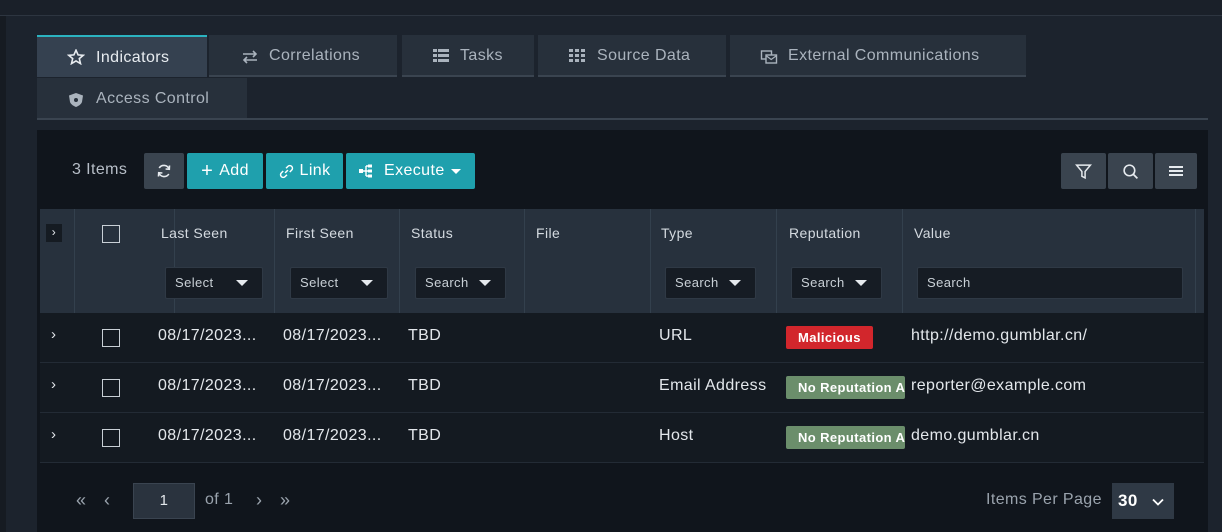 This screenshot has height=532, width=1222. What do you see at coordinates (697, 282) in the screenshot?
I see `type-search-value: Search` at bounding box center [697, 282].